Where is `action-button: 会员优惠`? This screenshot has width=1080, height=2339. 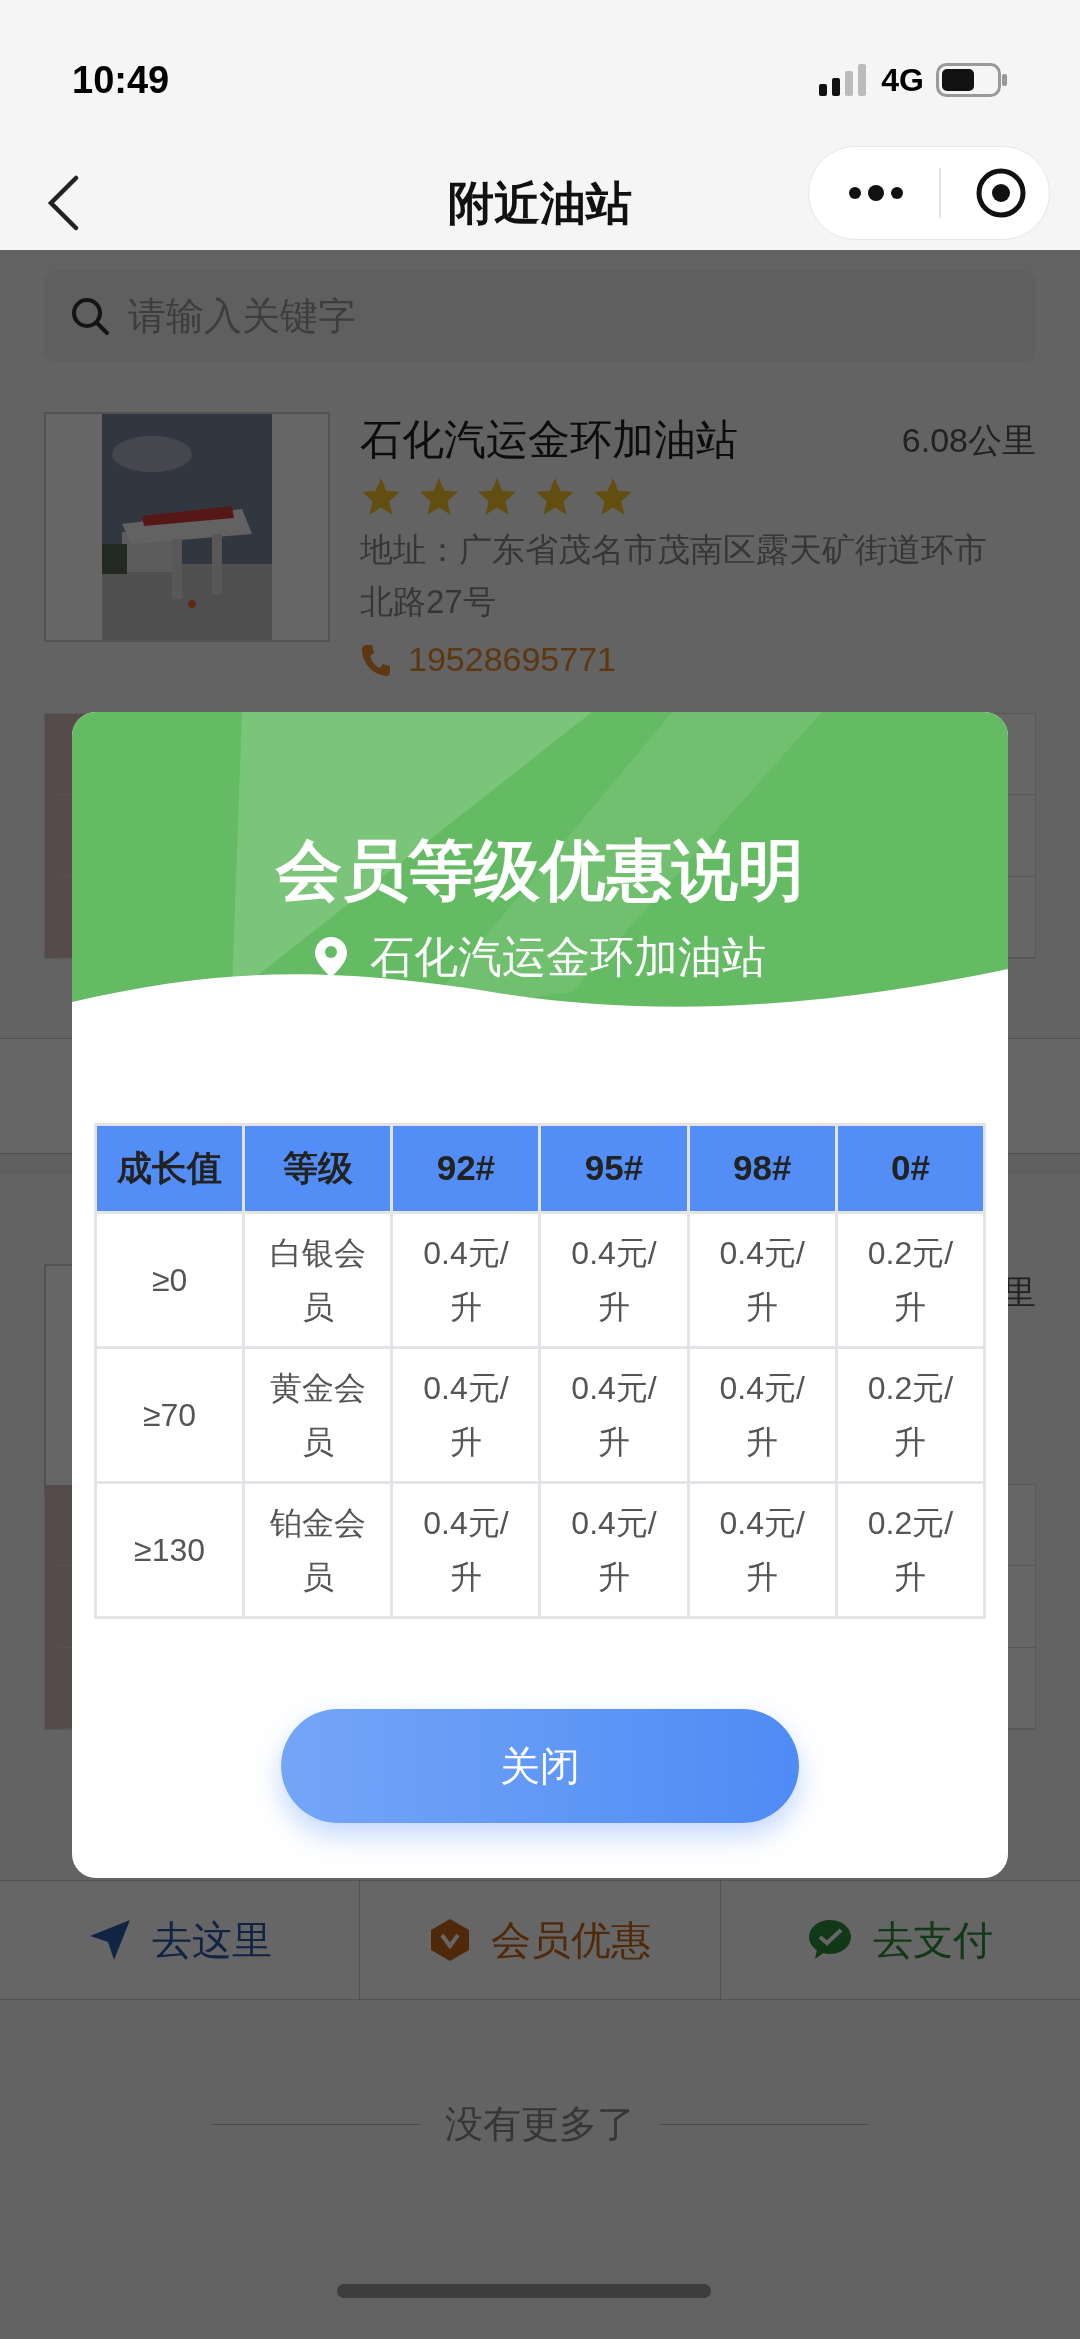 action-button: 会员优惠 is located at coordinates (539, 1940).